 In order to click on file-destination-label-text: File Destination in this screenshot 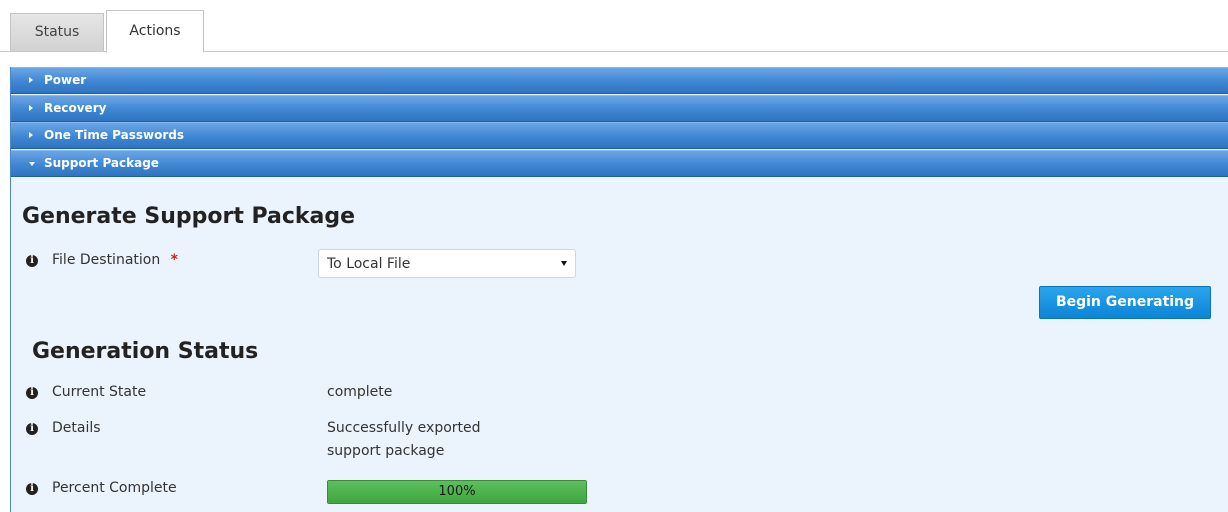, I will do `click(106, 260)`.